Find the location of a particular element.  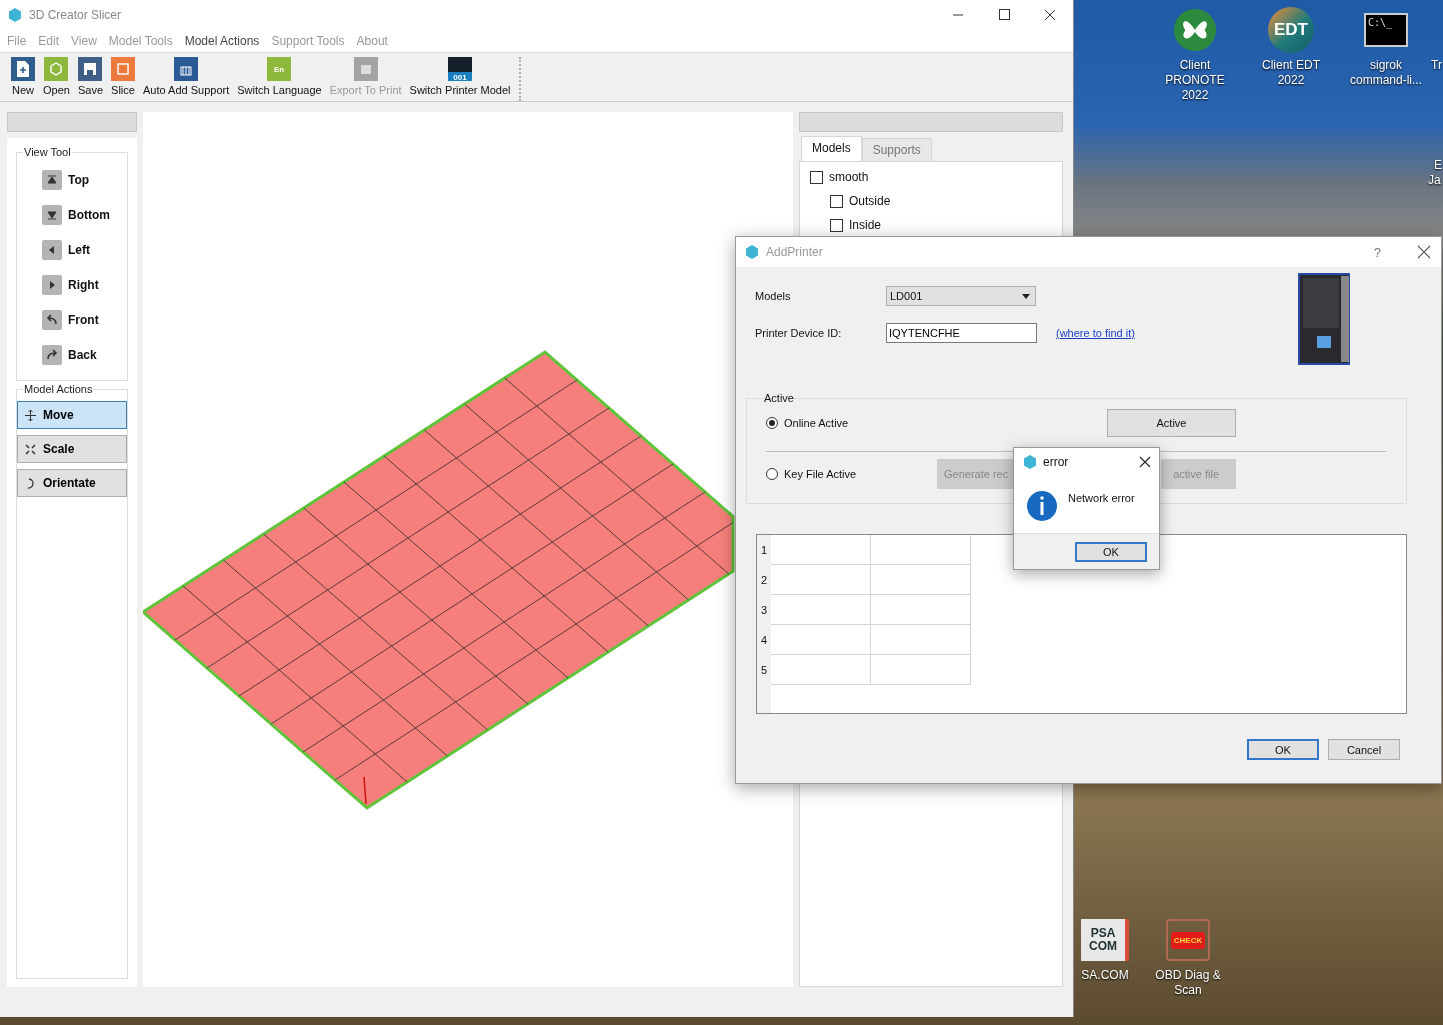

group-title: Model Actions is located at coordinates (58, 389).